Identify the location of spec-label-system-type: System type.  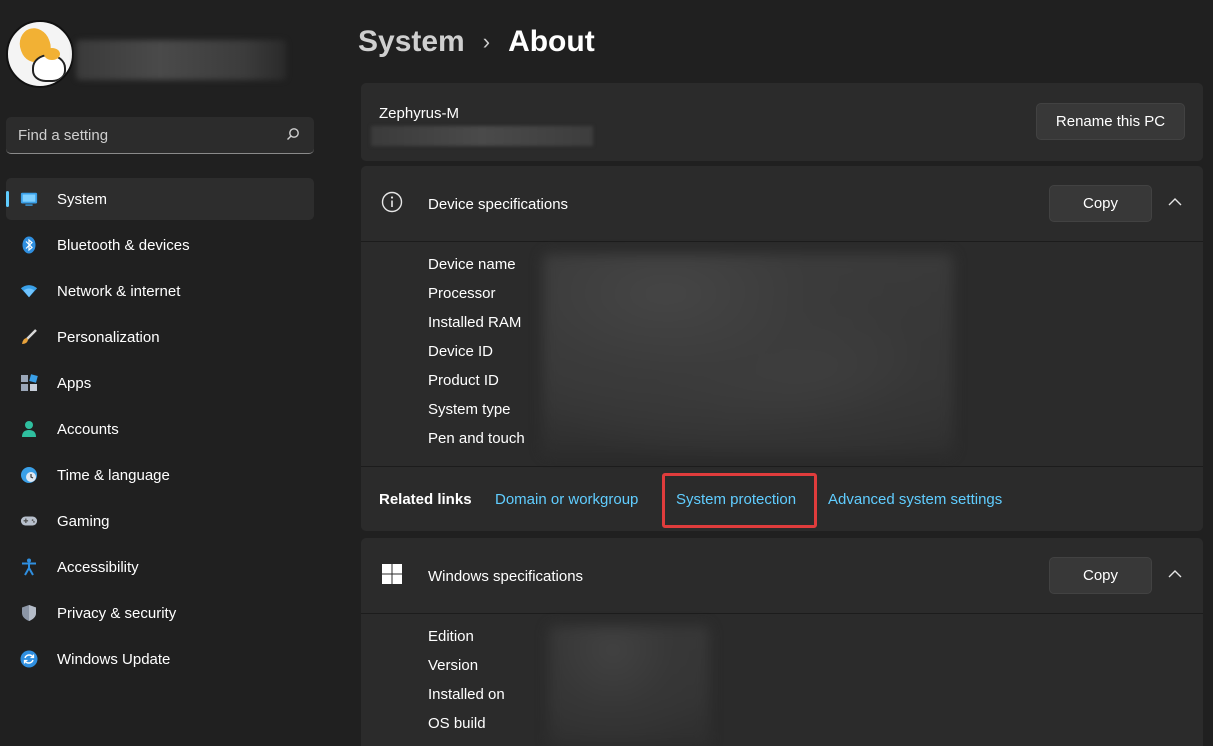
(469, 409).